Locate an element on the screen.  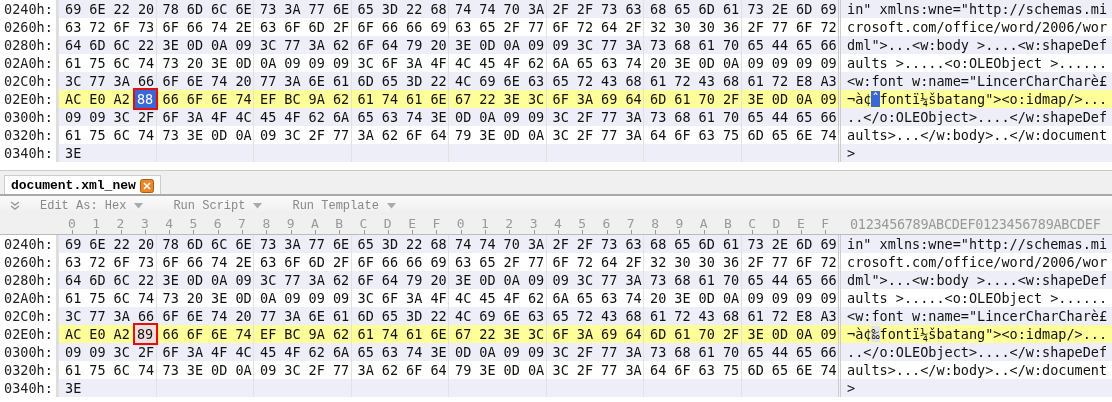
hex-byte: 4F is located at coordinates (293, 352).